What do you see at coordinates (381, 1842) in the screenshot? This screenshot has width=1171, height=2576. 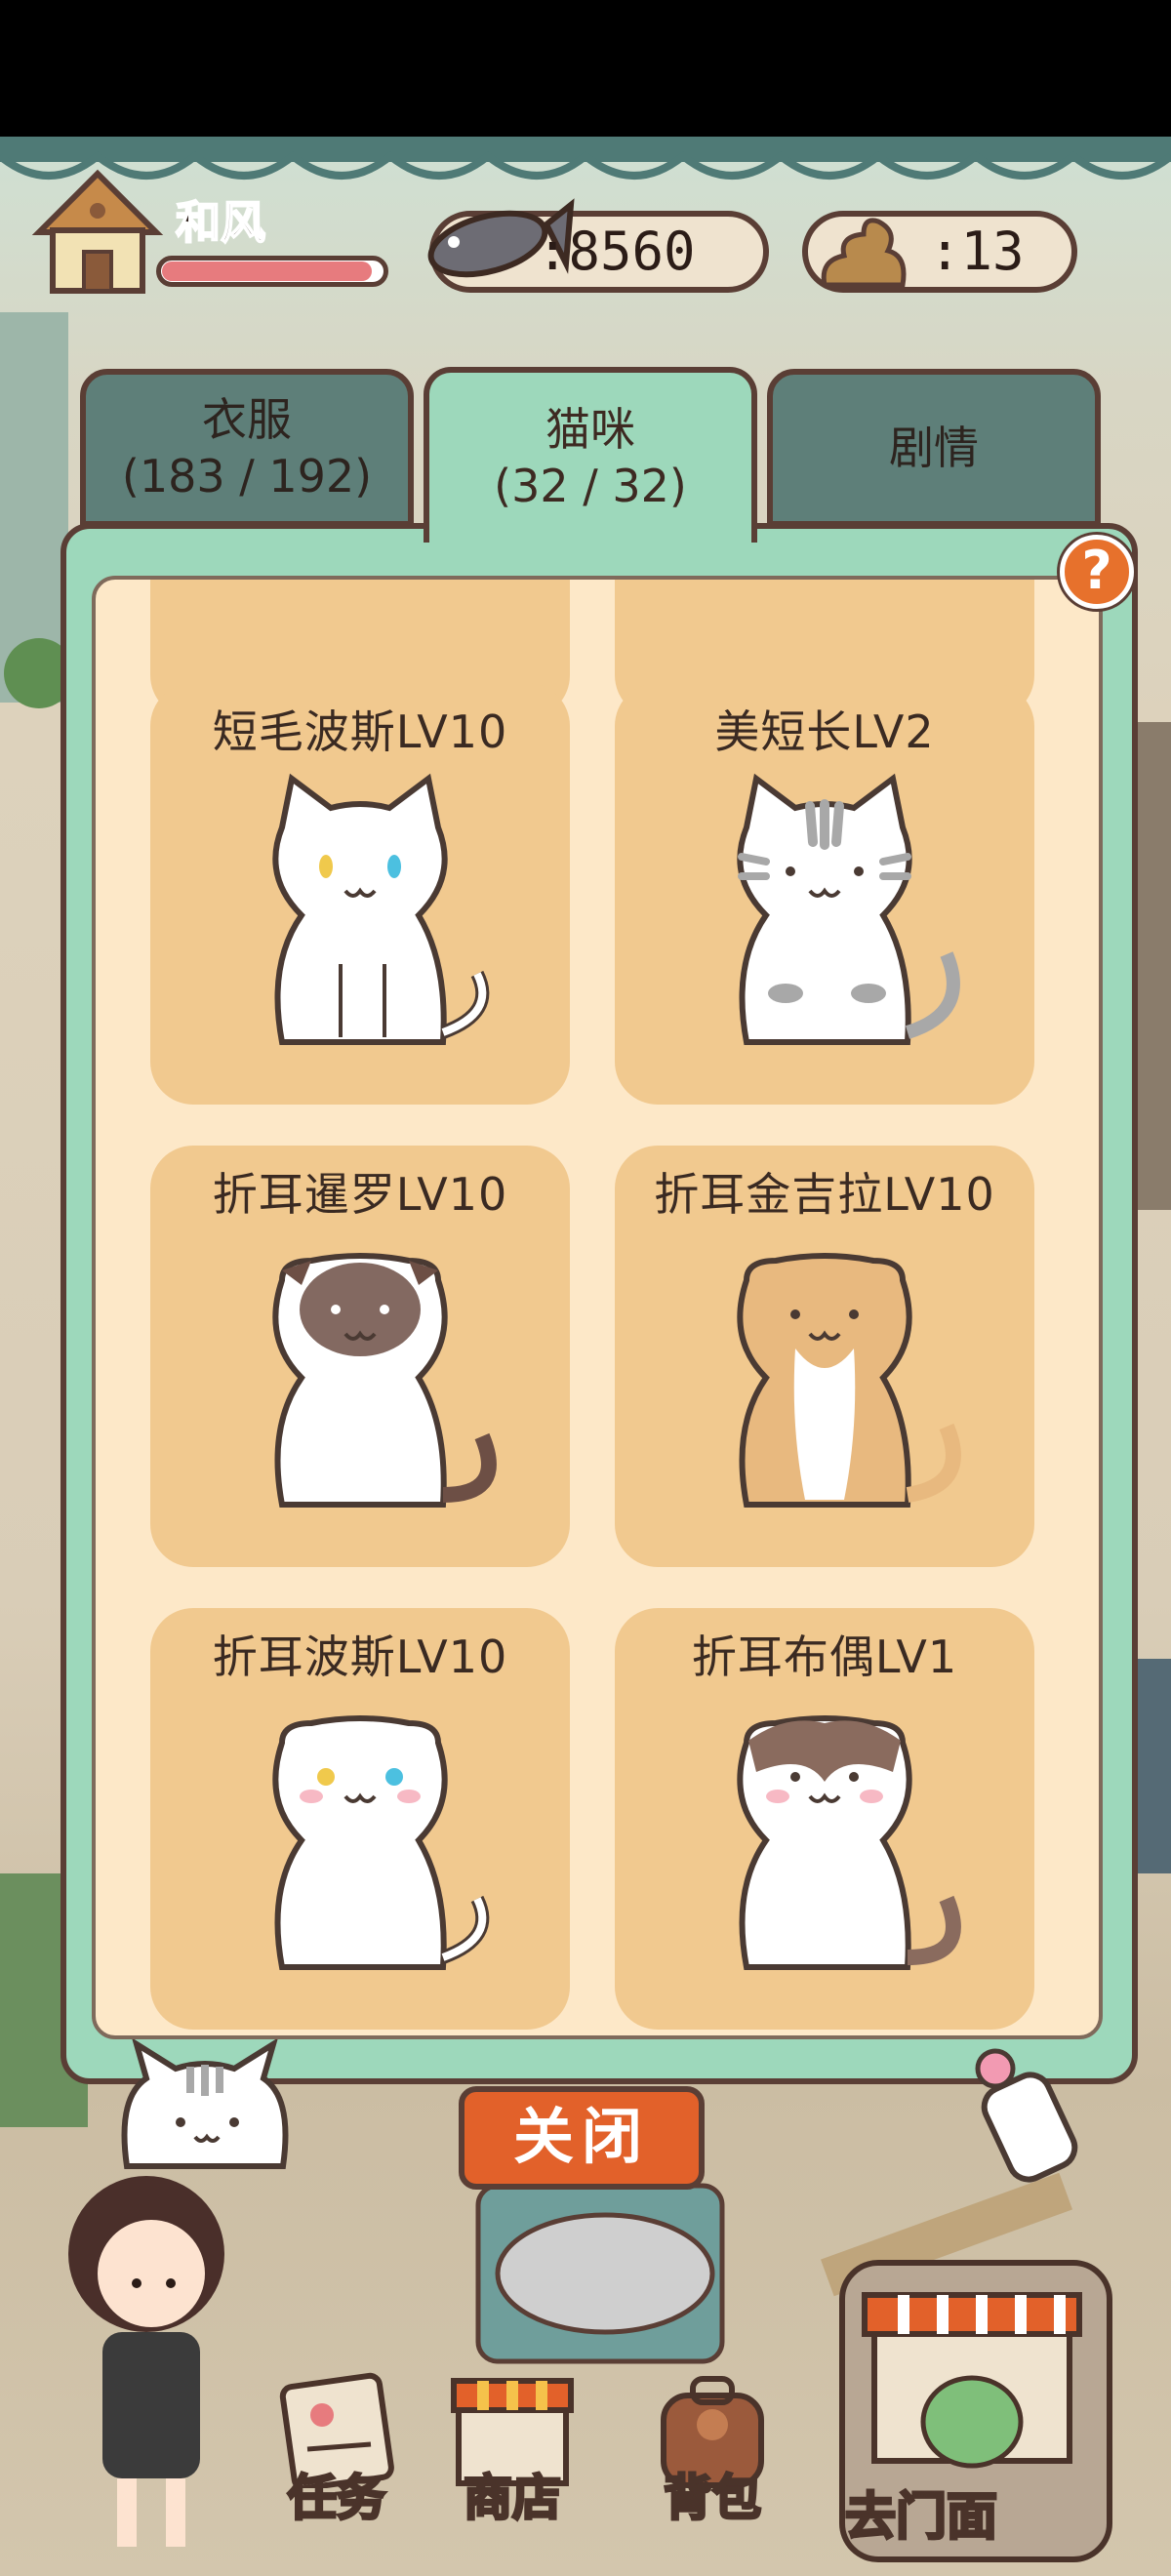 I see `white-fold-cat-icon` at bounding box center [381, 1842].